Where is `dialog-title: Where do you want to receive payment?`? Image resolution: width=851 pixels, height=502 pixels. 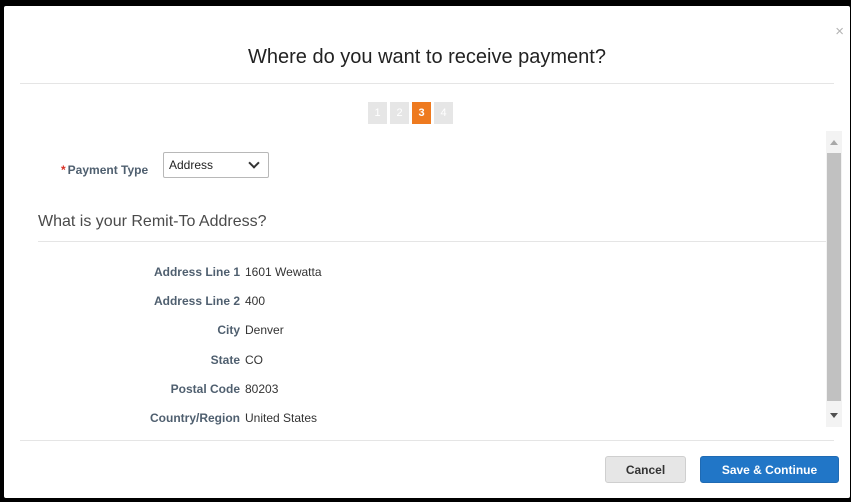
dialog-title: Where do you want to receive payment? is located at coordinates (427, 57).